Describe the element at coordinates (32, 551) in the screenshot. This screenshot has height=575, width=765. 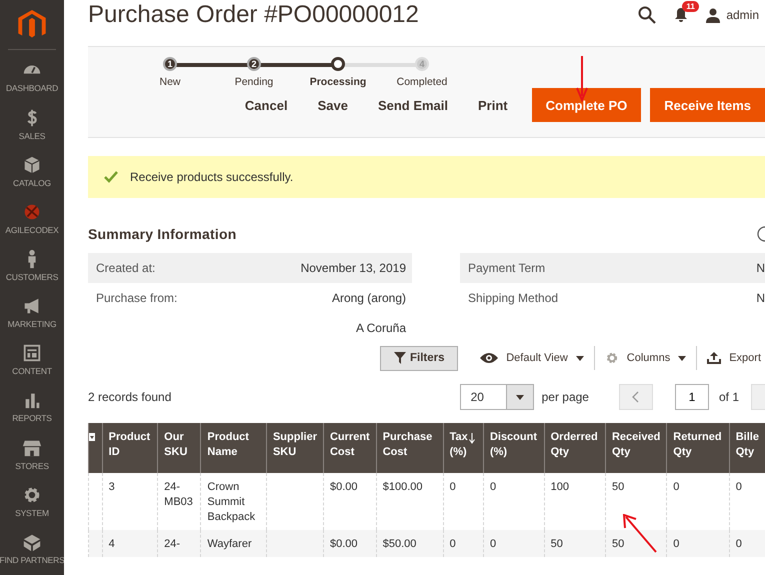
I see `sidebar-item: FIND PARTNERS` at that location.